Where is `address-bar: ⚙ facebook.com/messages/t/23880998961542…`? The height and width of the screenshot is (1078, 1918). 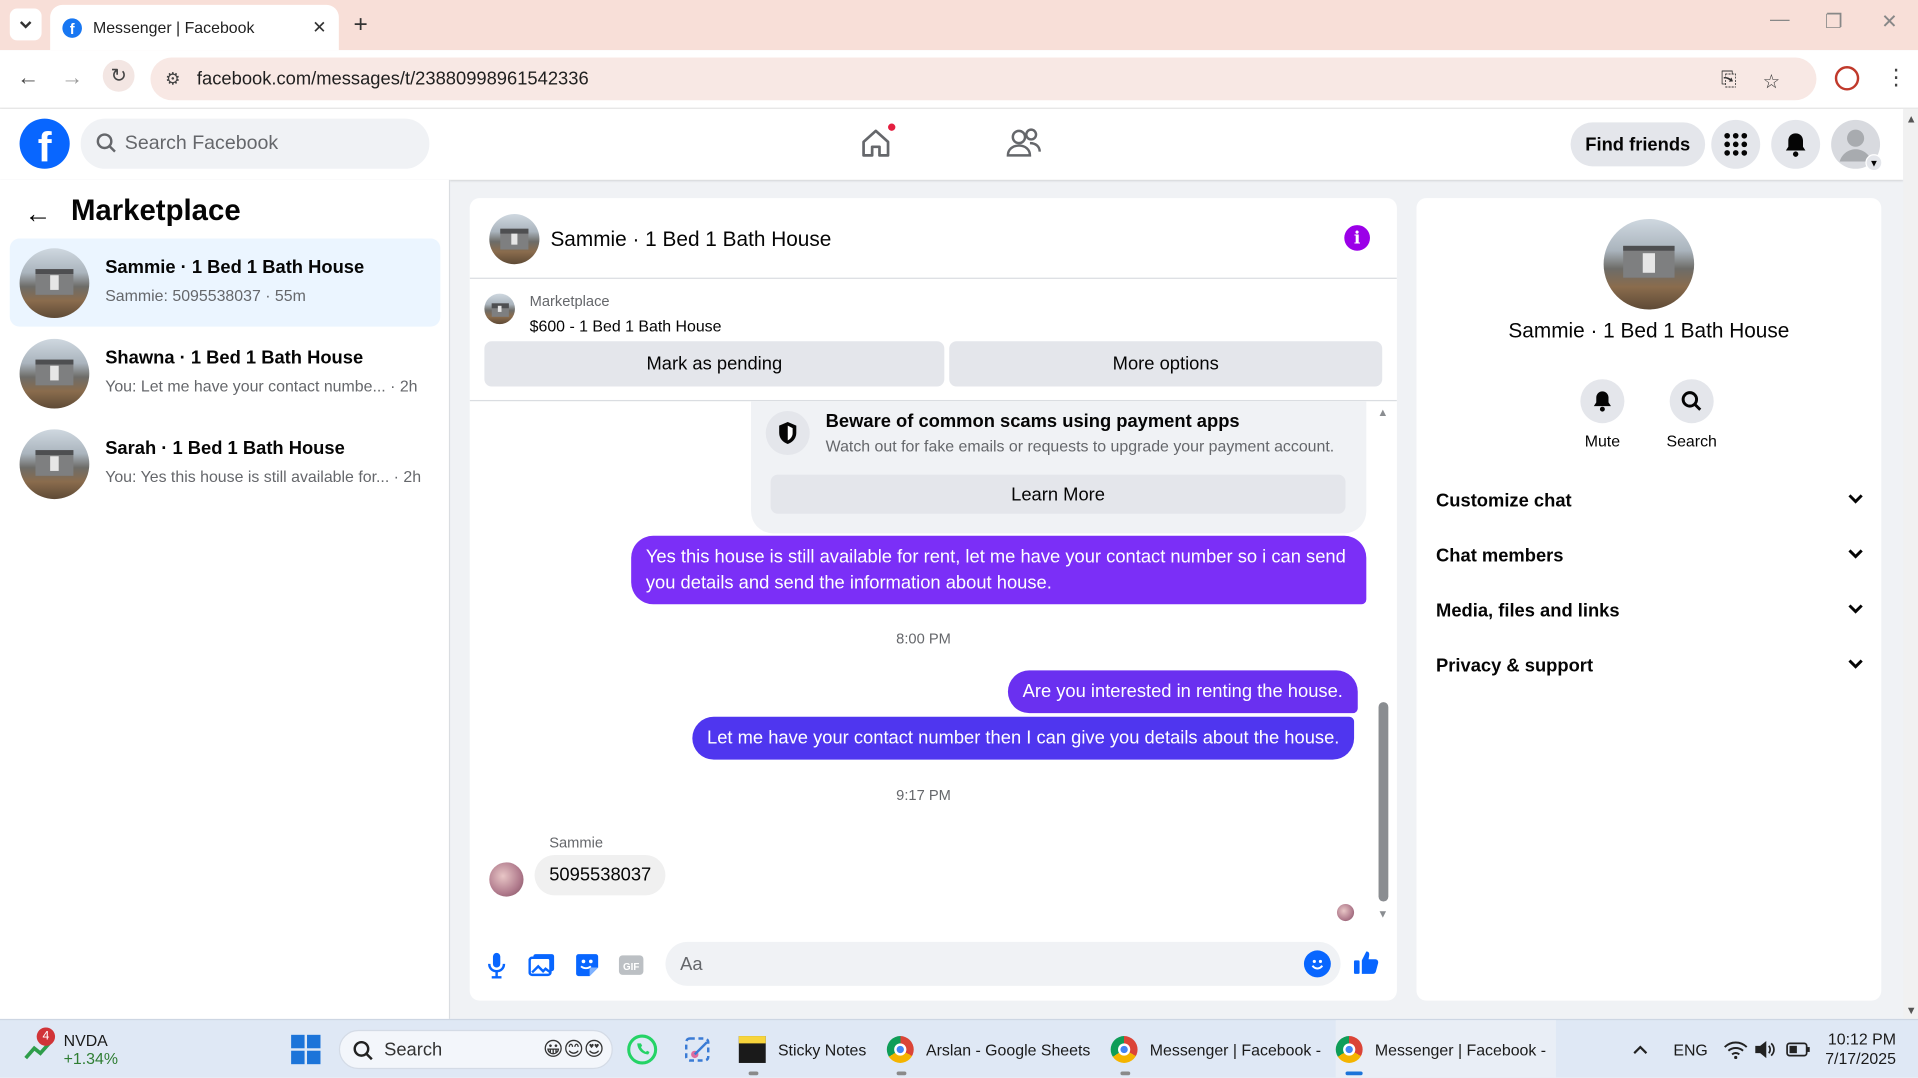
address-bar: ⚙ facebook.com/messages/t/23880998961542… is located at coordinates (983, 79).